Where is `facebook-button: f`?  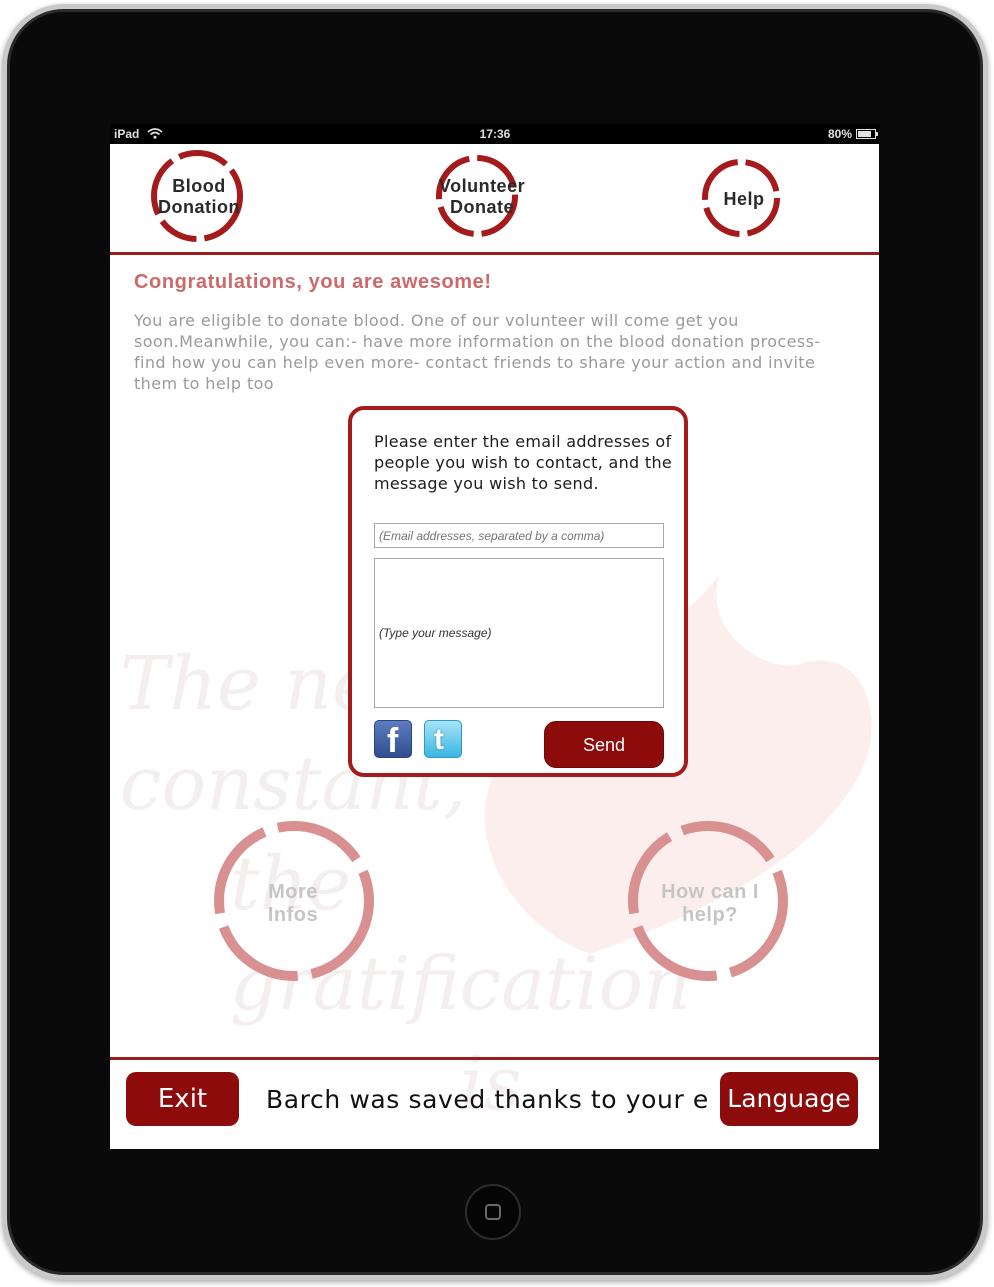
facebook-button: f is located at coordinates (393, 740).